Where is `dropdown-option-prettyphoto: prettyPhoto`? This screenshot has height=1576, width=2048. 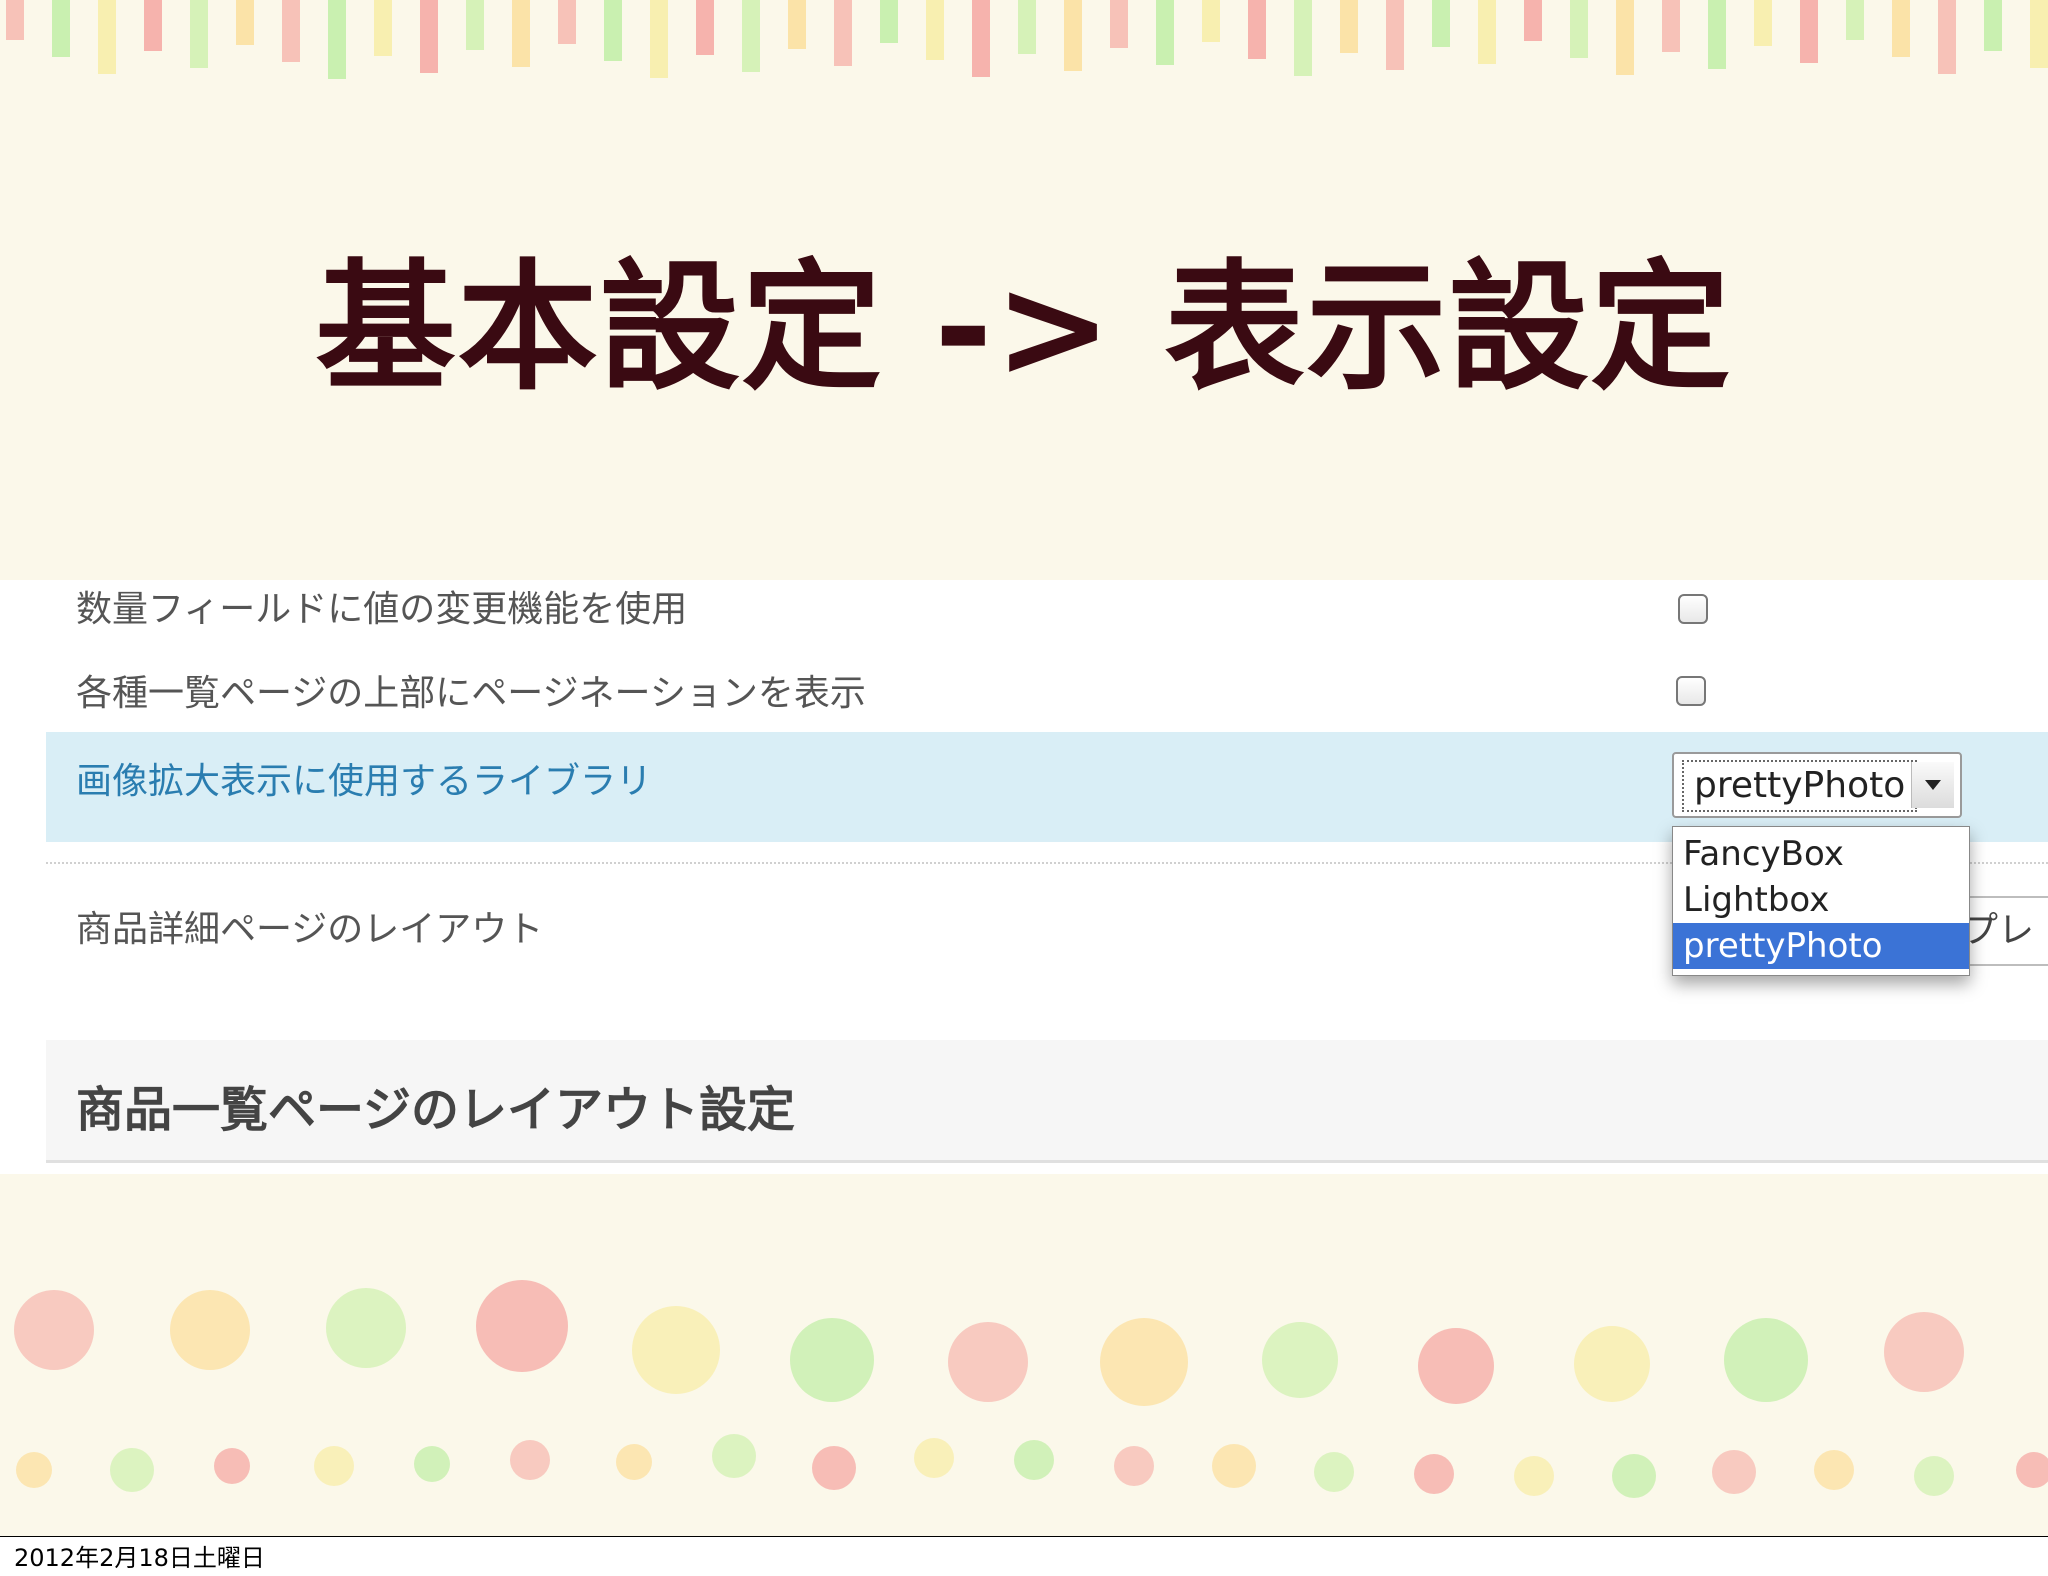 dropdown-option-prettyphoto: prettyPhoto is located at coordinates (1821, 946).